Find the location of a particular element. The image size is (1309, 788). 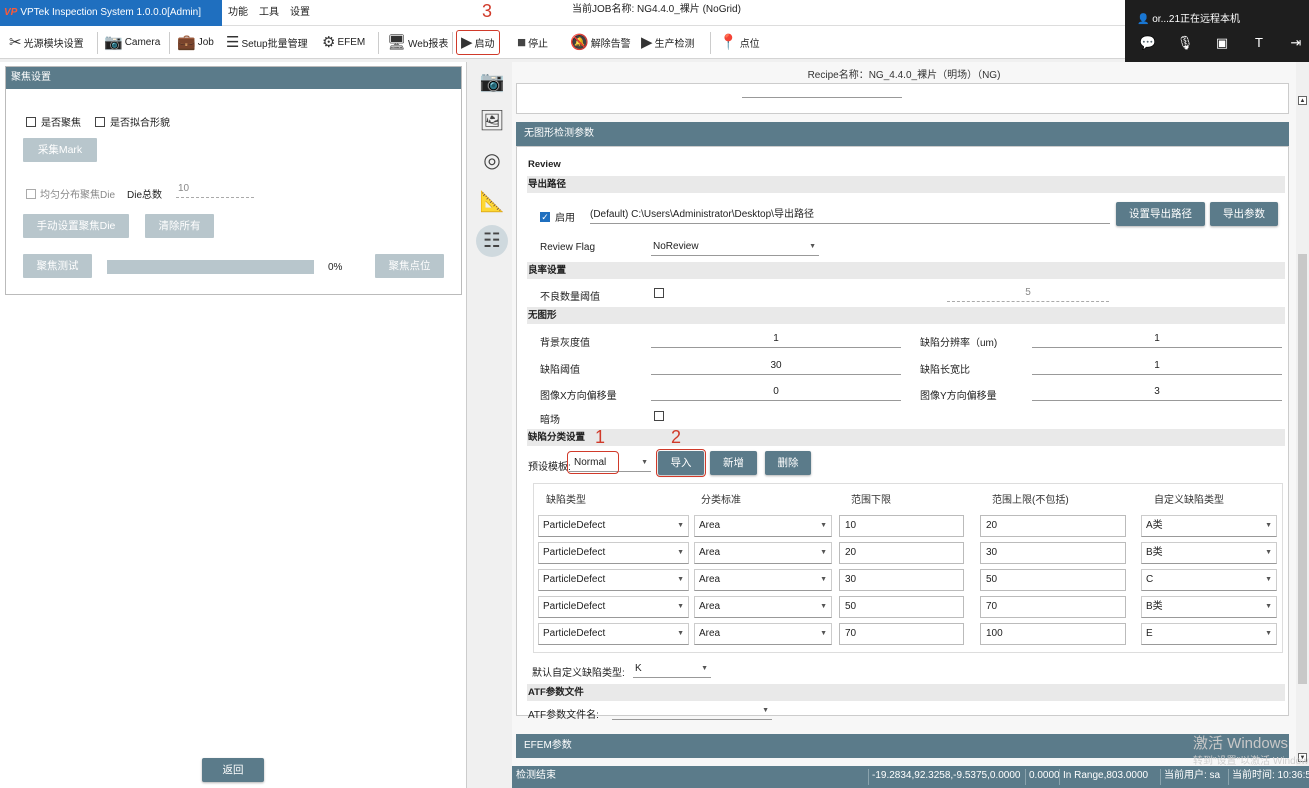

clear-alarm-button: 🔕 解除告警 is located at coordinates (600, 42).